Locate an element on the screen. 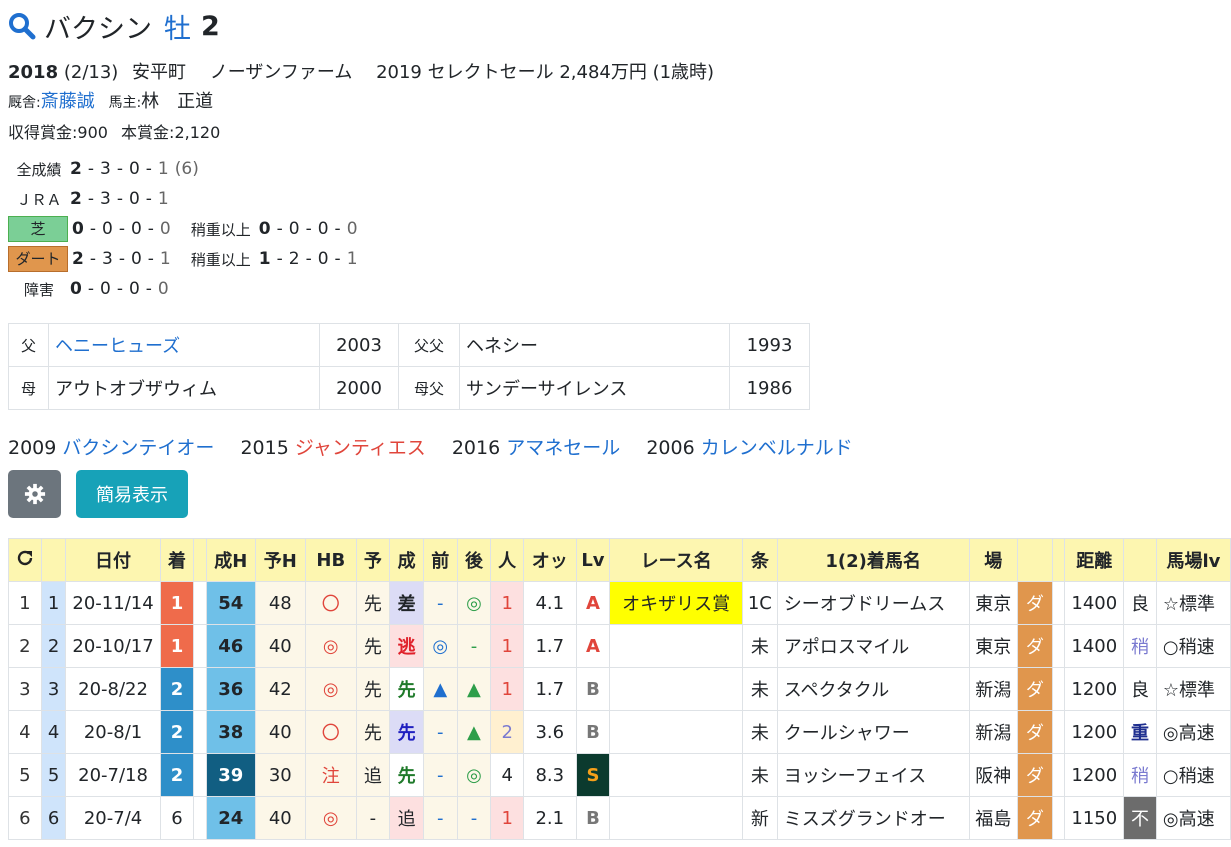 The image size is (1231, 847). col-race: レース名 is located at coordinates (676, 560).